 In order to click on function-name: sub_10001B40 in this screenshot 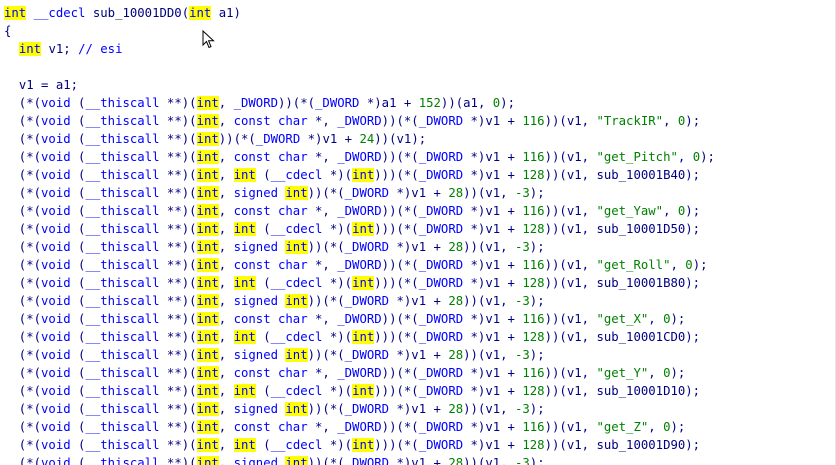, I will do `click(640, 175)`.